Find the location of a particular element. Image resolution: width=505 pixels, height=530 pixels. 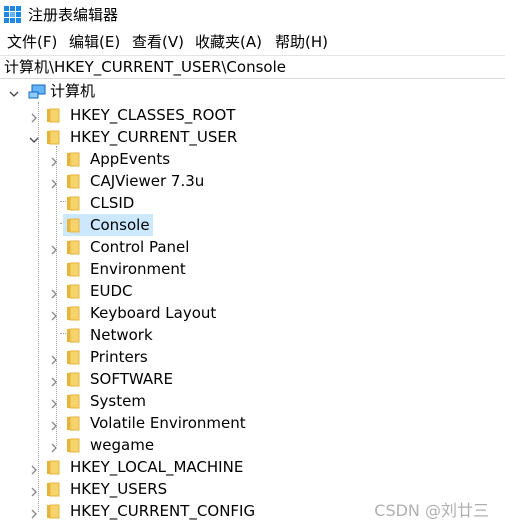

tree-node-label: Control Panel is located at coordinates (140, 247).